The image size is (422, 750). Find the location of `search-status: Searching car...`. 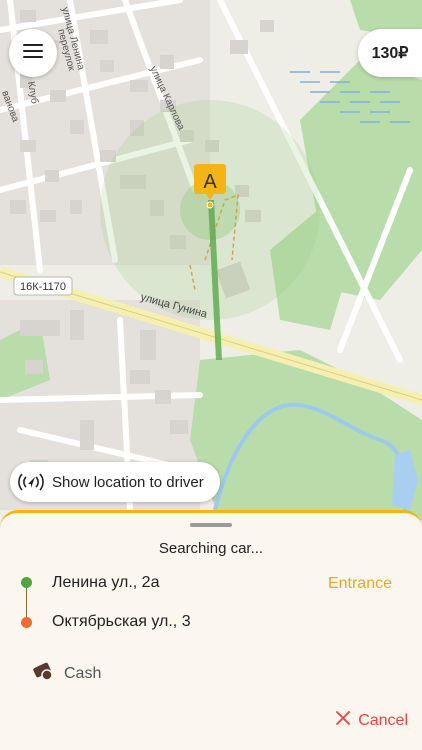

search-status: Searching car... is located at coordinates (211, 548).